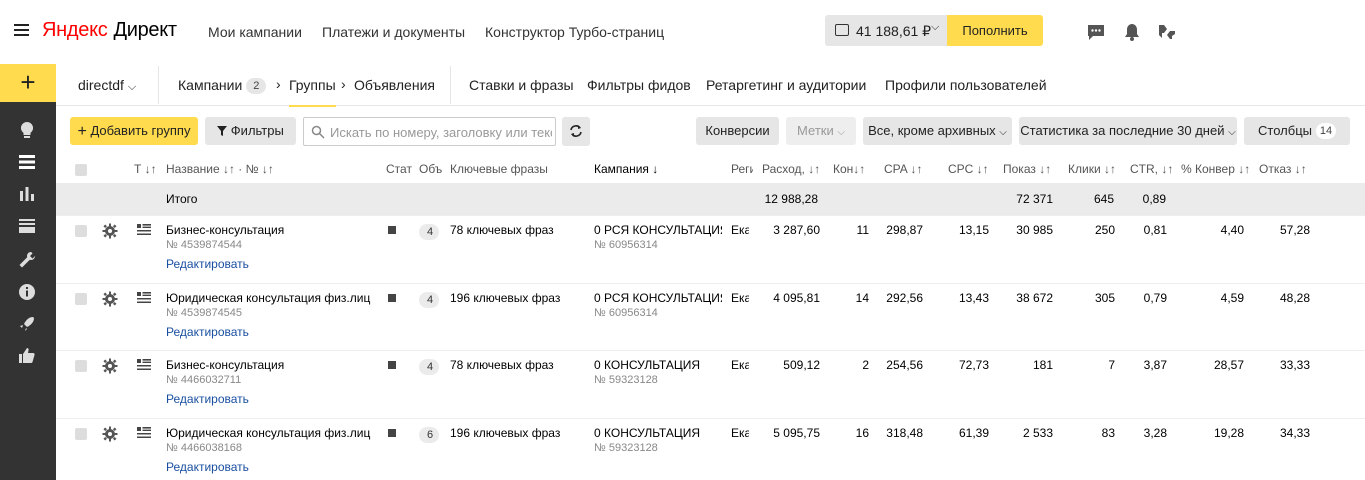 This screenshot has height=480, width=1365. I want to click on col-region: Реги, so click(742, 169).